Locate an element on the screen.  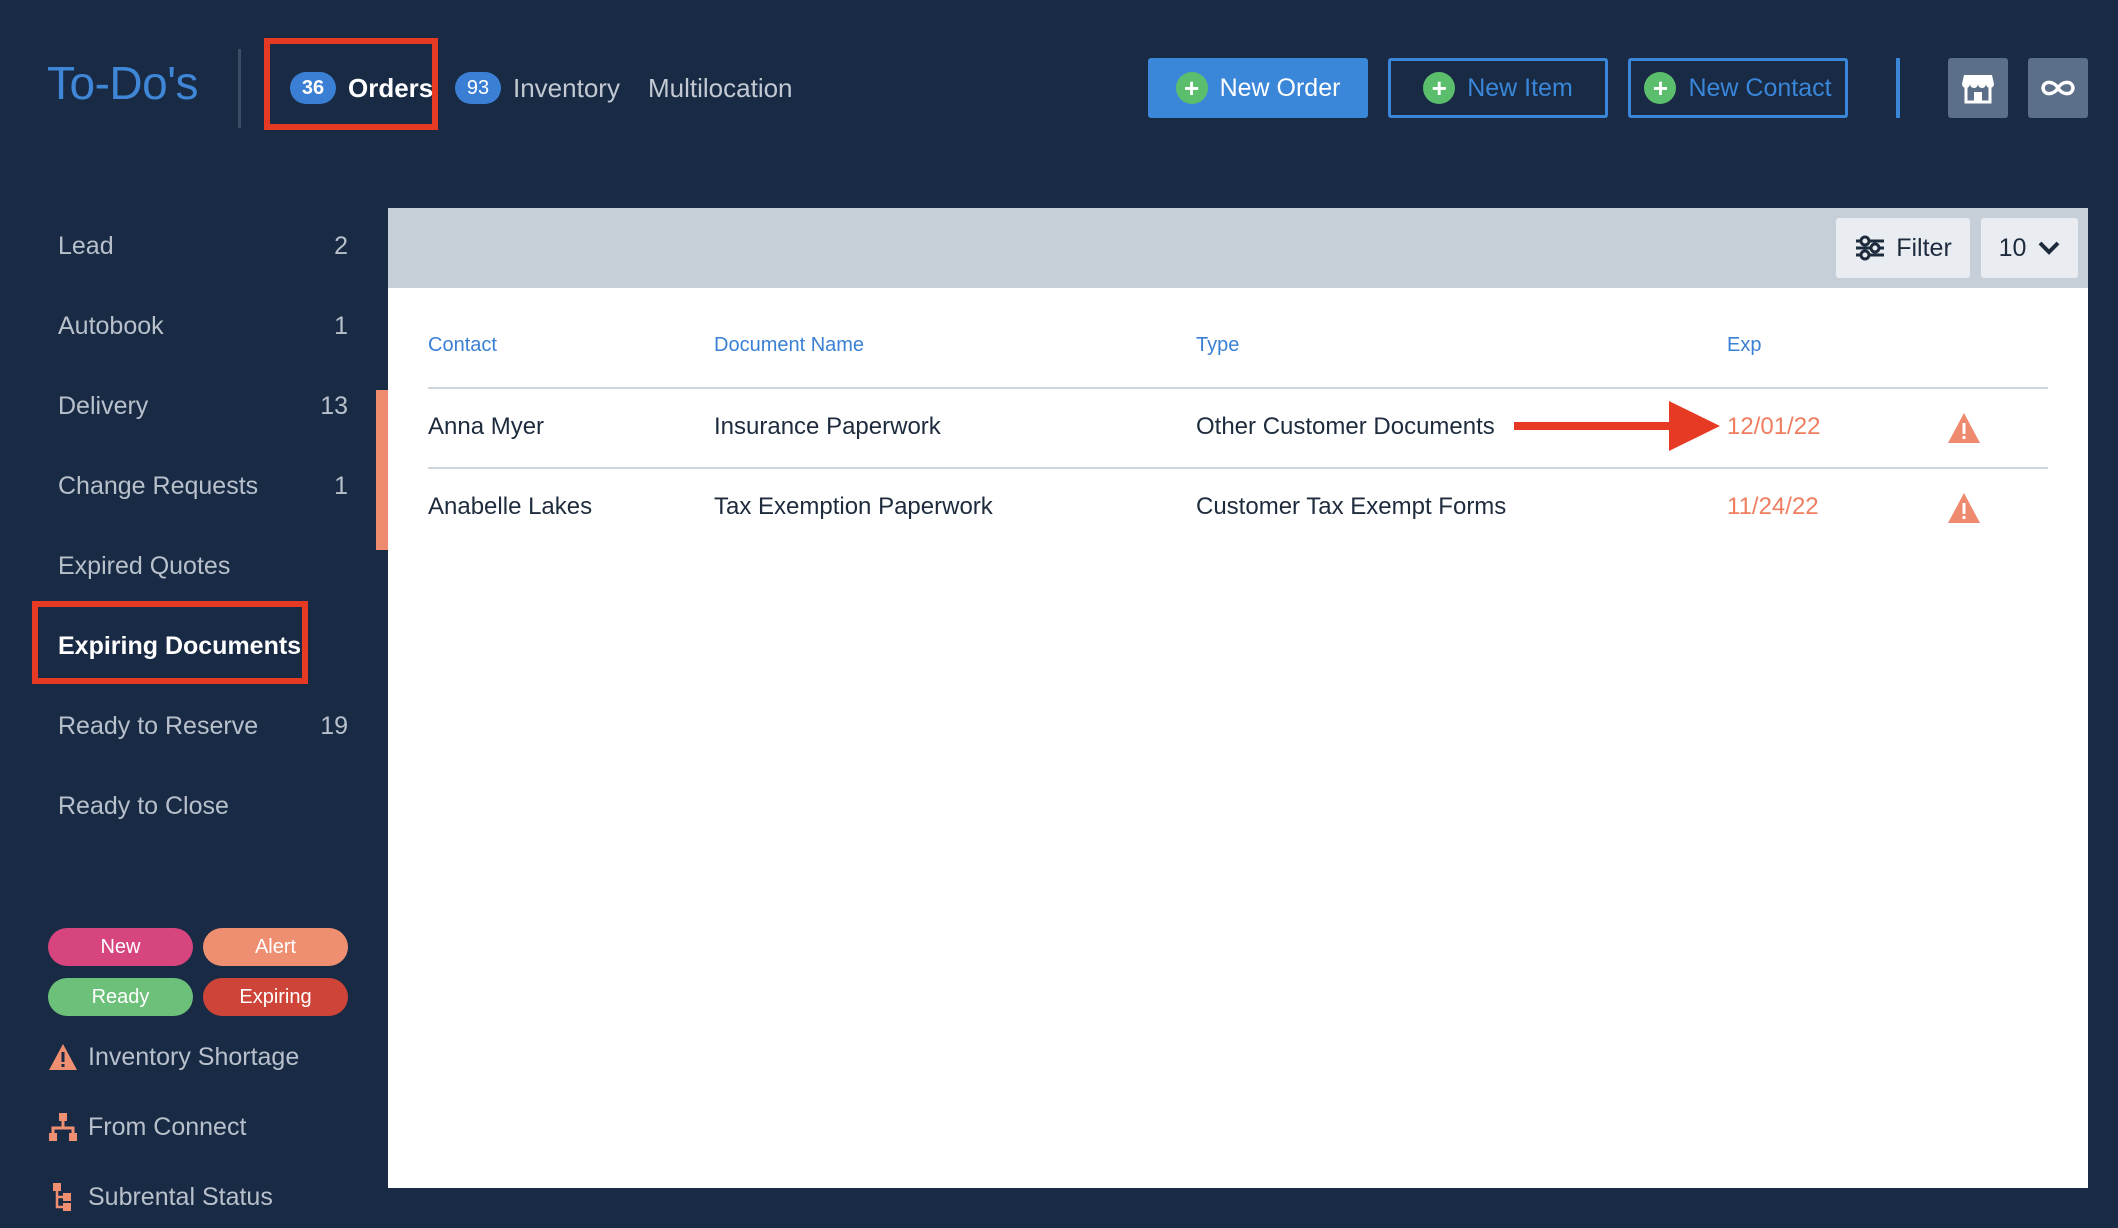
sidebar-item-label: Autobook is located at coordinates (111, 325).